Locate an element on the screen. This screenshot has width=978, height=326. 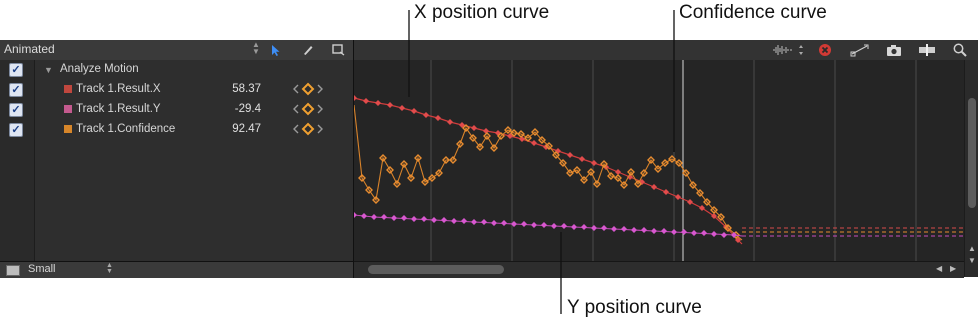
zoom-icon is located at coordinates (960, 50).